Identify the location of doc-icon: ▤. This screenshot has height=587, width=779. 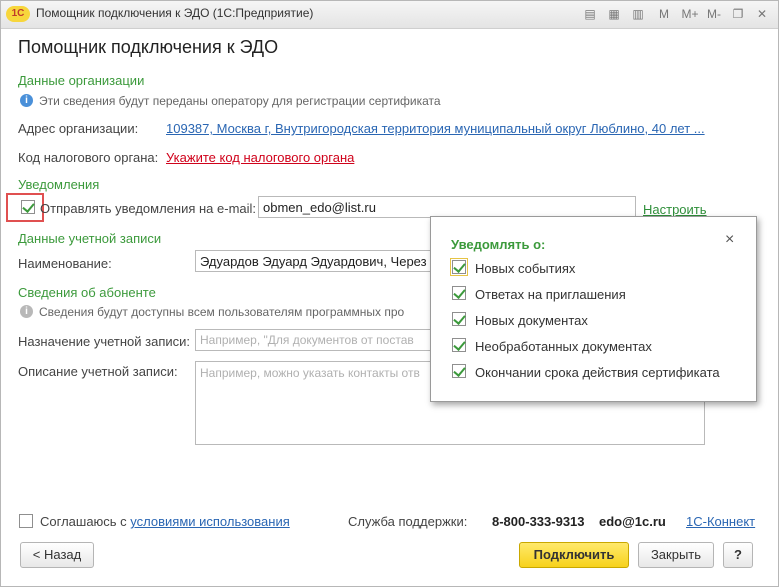
(590, 14).